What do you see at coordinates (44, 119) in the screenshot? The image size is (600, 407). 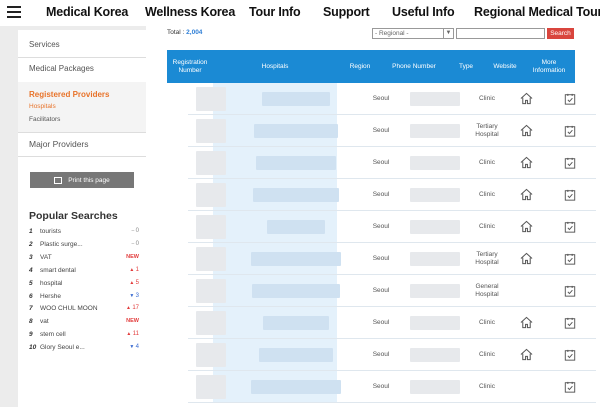 I see `sidebar-subitem-facilitators: Facilitators` at bounding box center [44, 119].